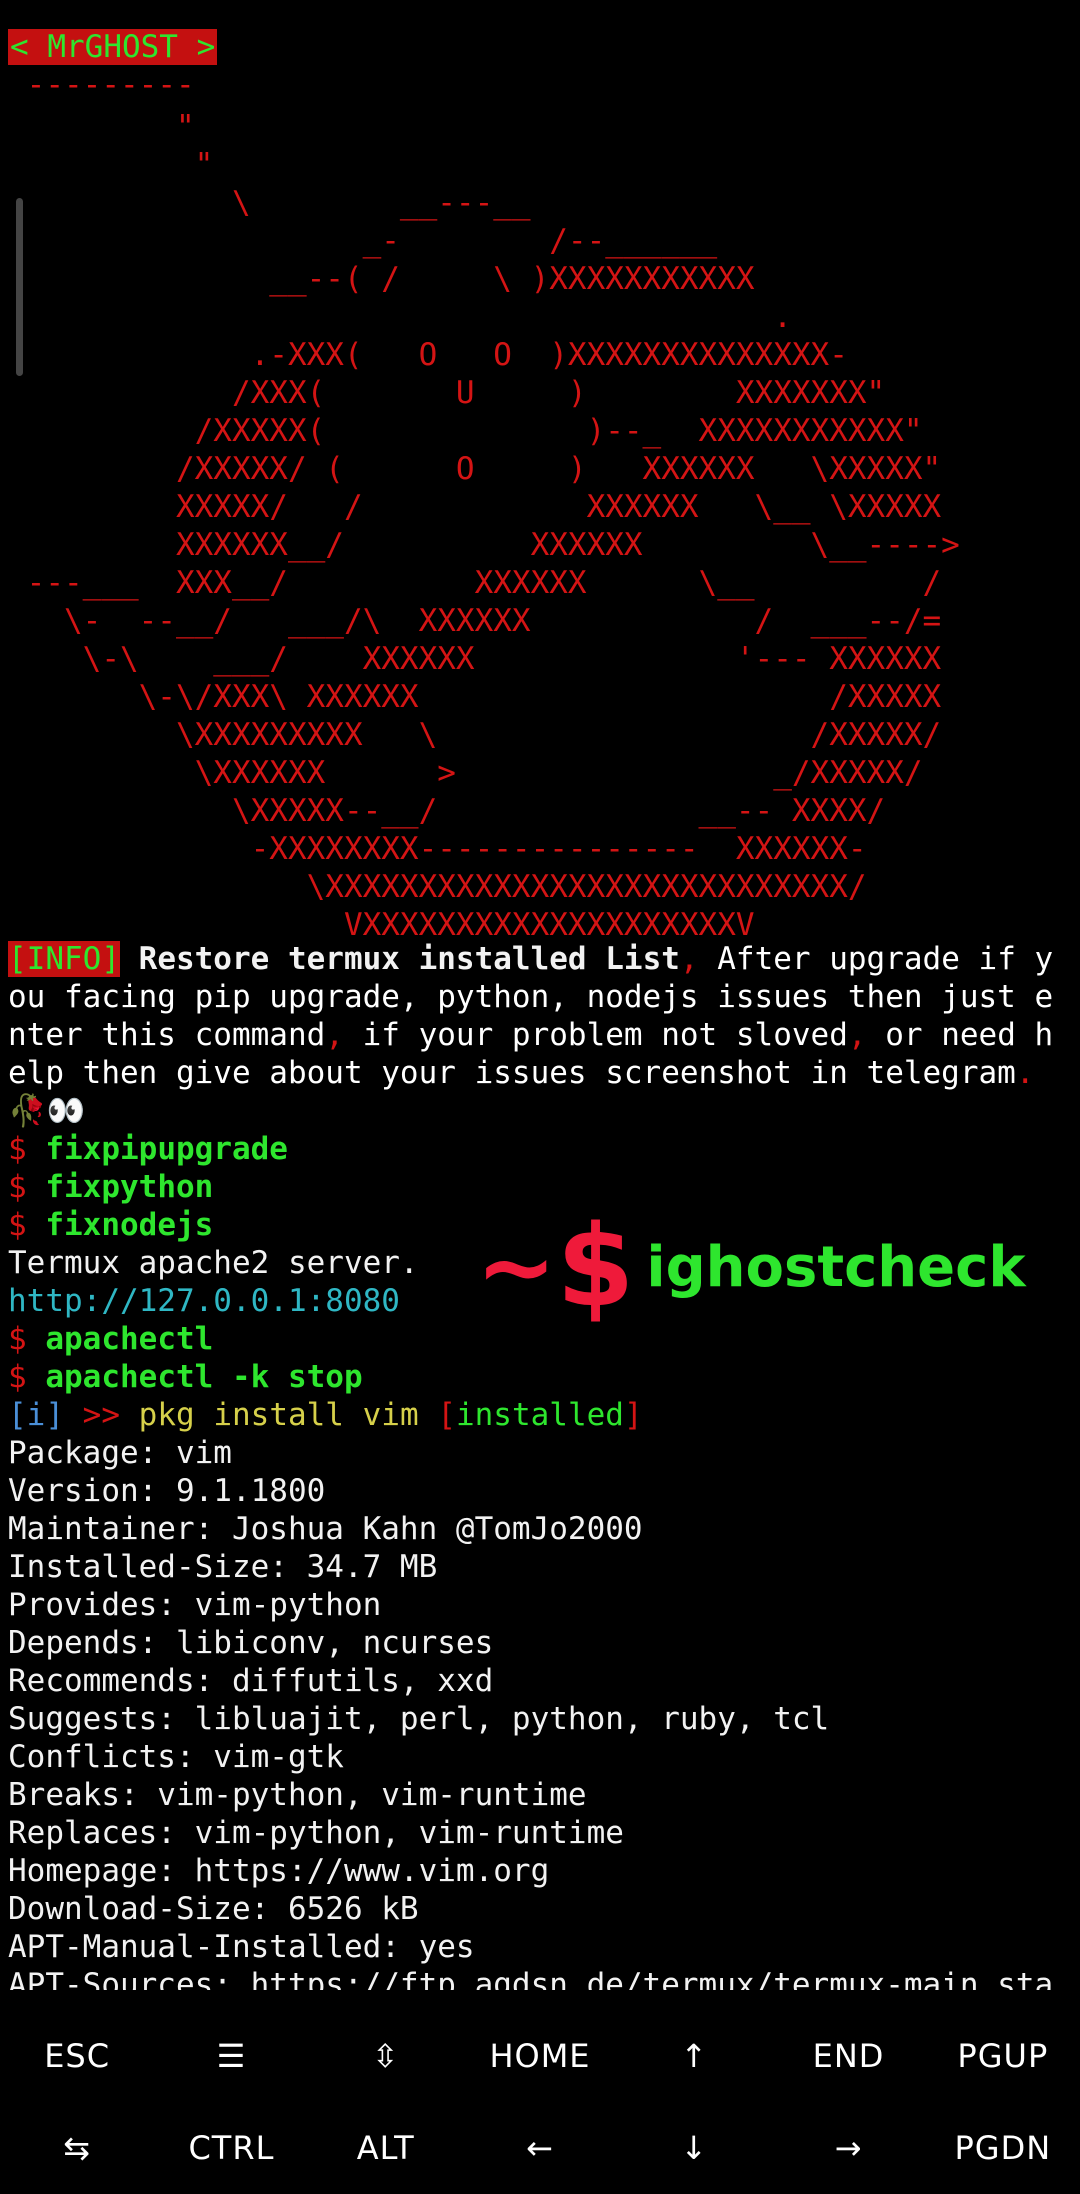  I want to click on end-key: END, so click(848, 2056).